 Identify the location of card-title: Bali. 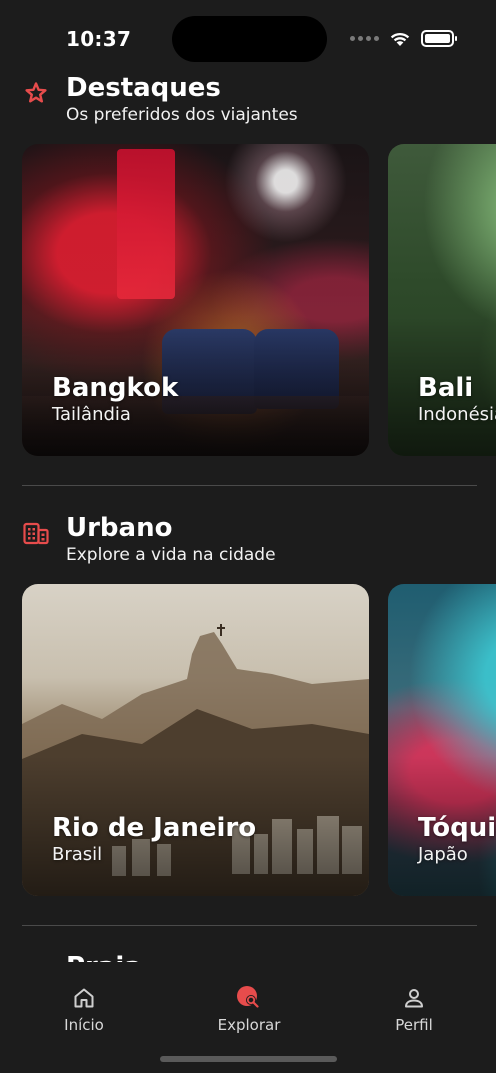
(446, 388).